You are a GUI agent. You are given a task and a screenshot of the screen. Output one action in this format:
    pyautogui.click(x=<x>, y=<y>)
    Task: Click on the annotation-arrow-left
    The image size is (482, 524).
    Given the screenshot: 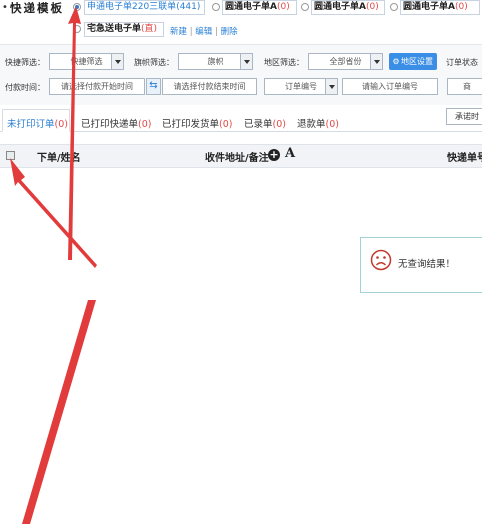 What is the action you would take?
    pyautogui.click(x=53, y=213)
    